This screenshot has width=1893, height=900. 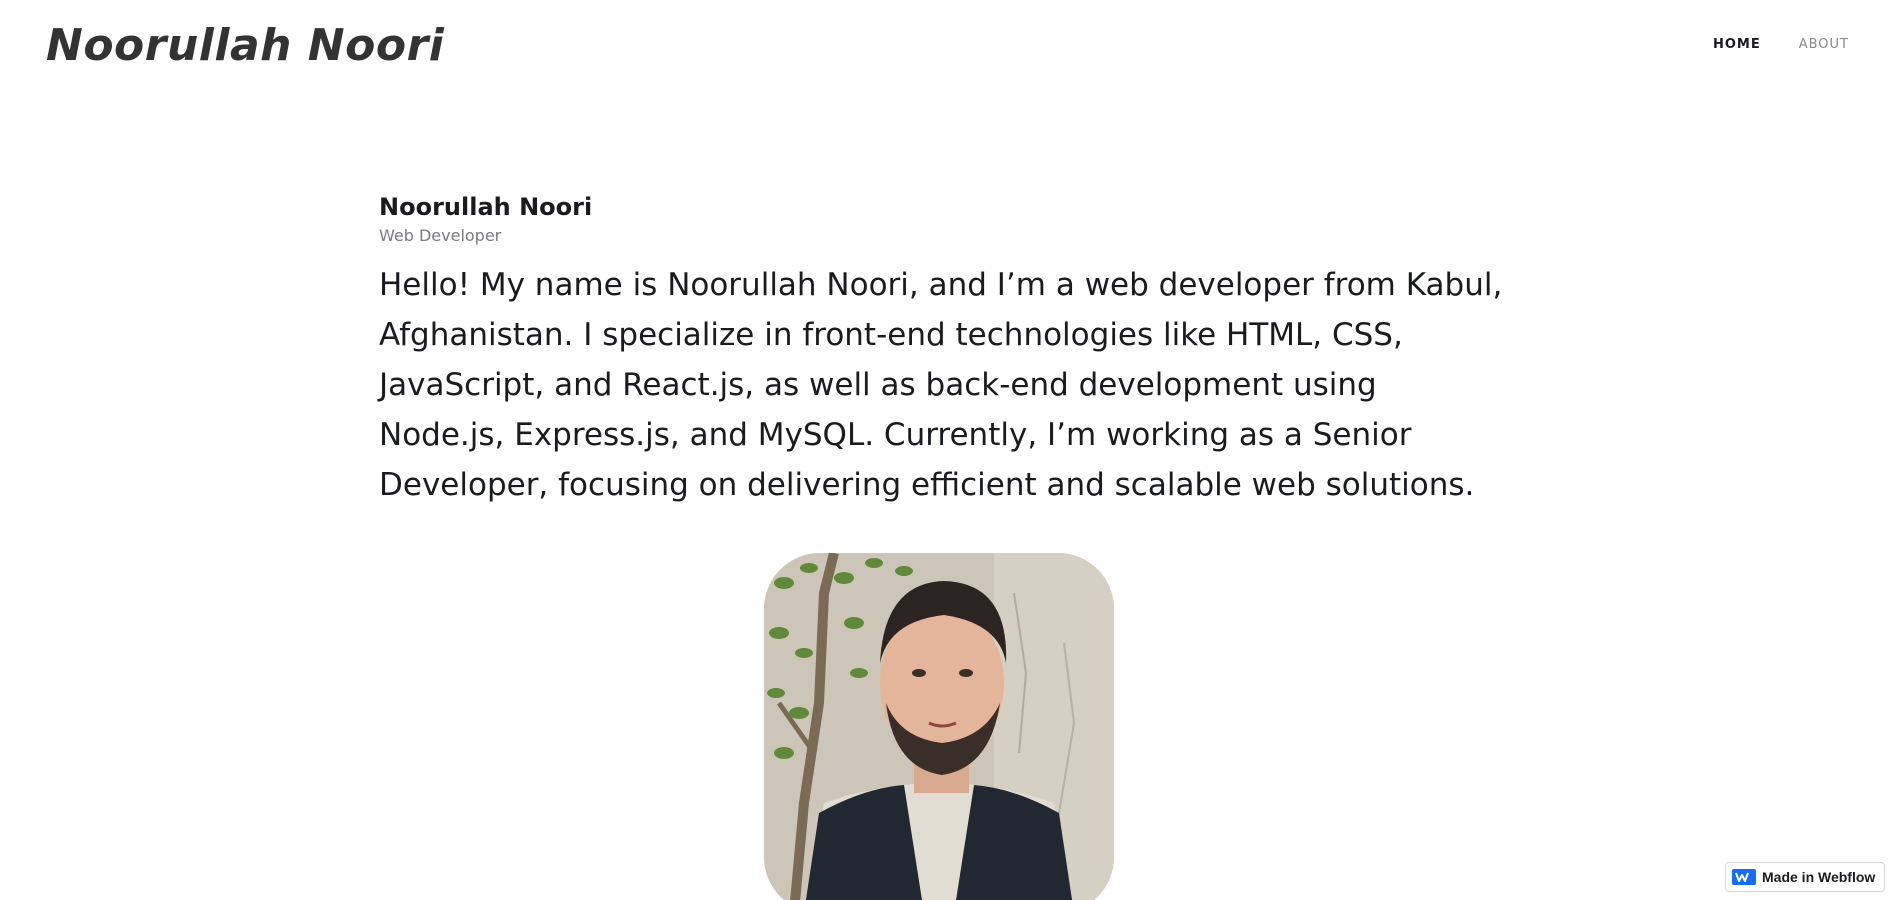 I want to click on profile-name: Noorullah Noori, so click(x=486, y=207).